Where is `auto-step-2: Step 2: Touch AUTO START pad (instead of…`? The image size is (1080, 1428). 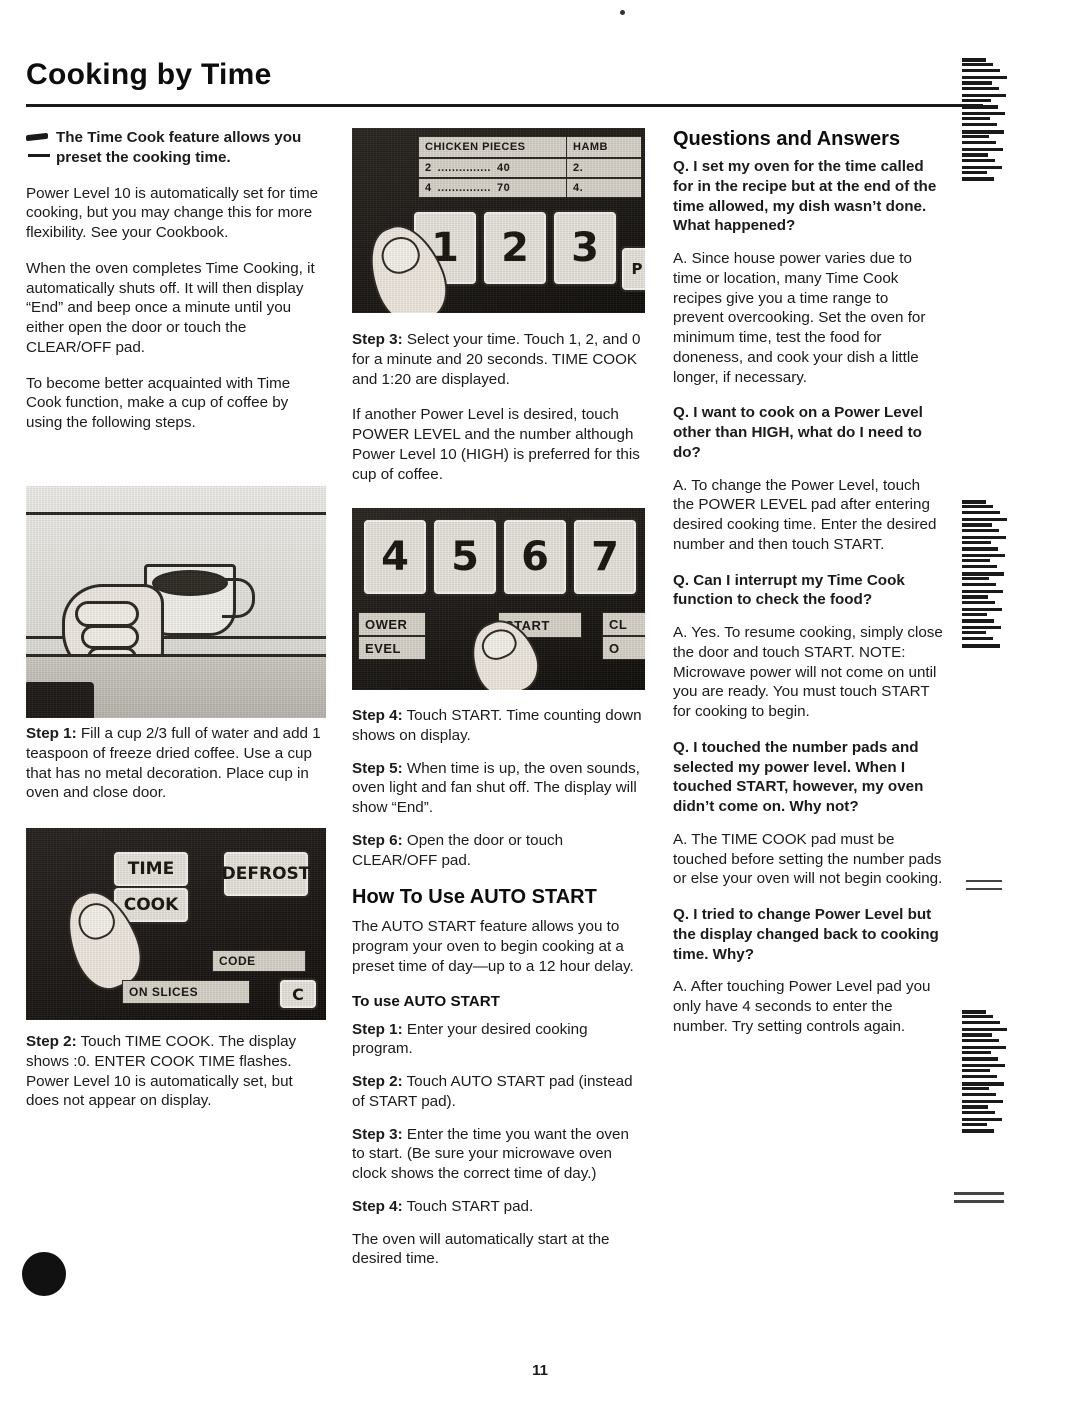 auto-step-2: Step 2: Touch AUTO START pad (instead of… is located at coordinates (498, 1092).